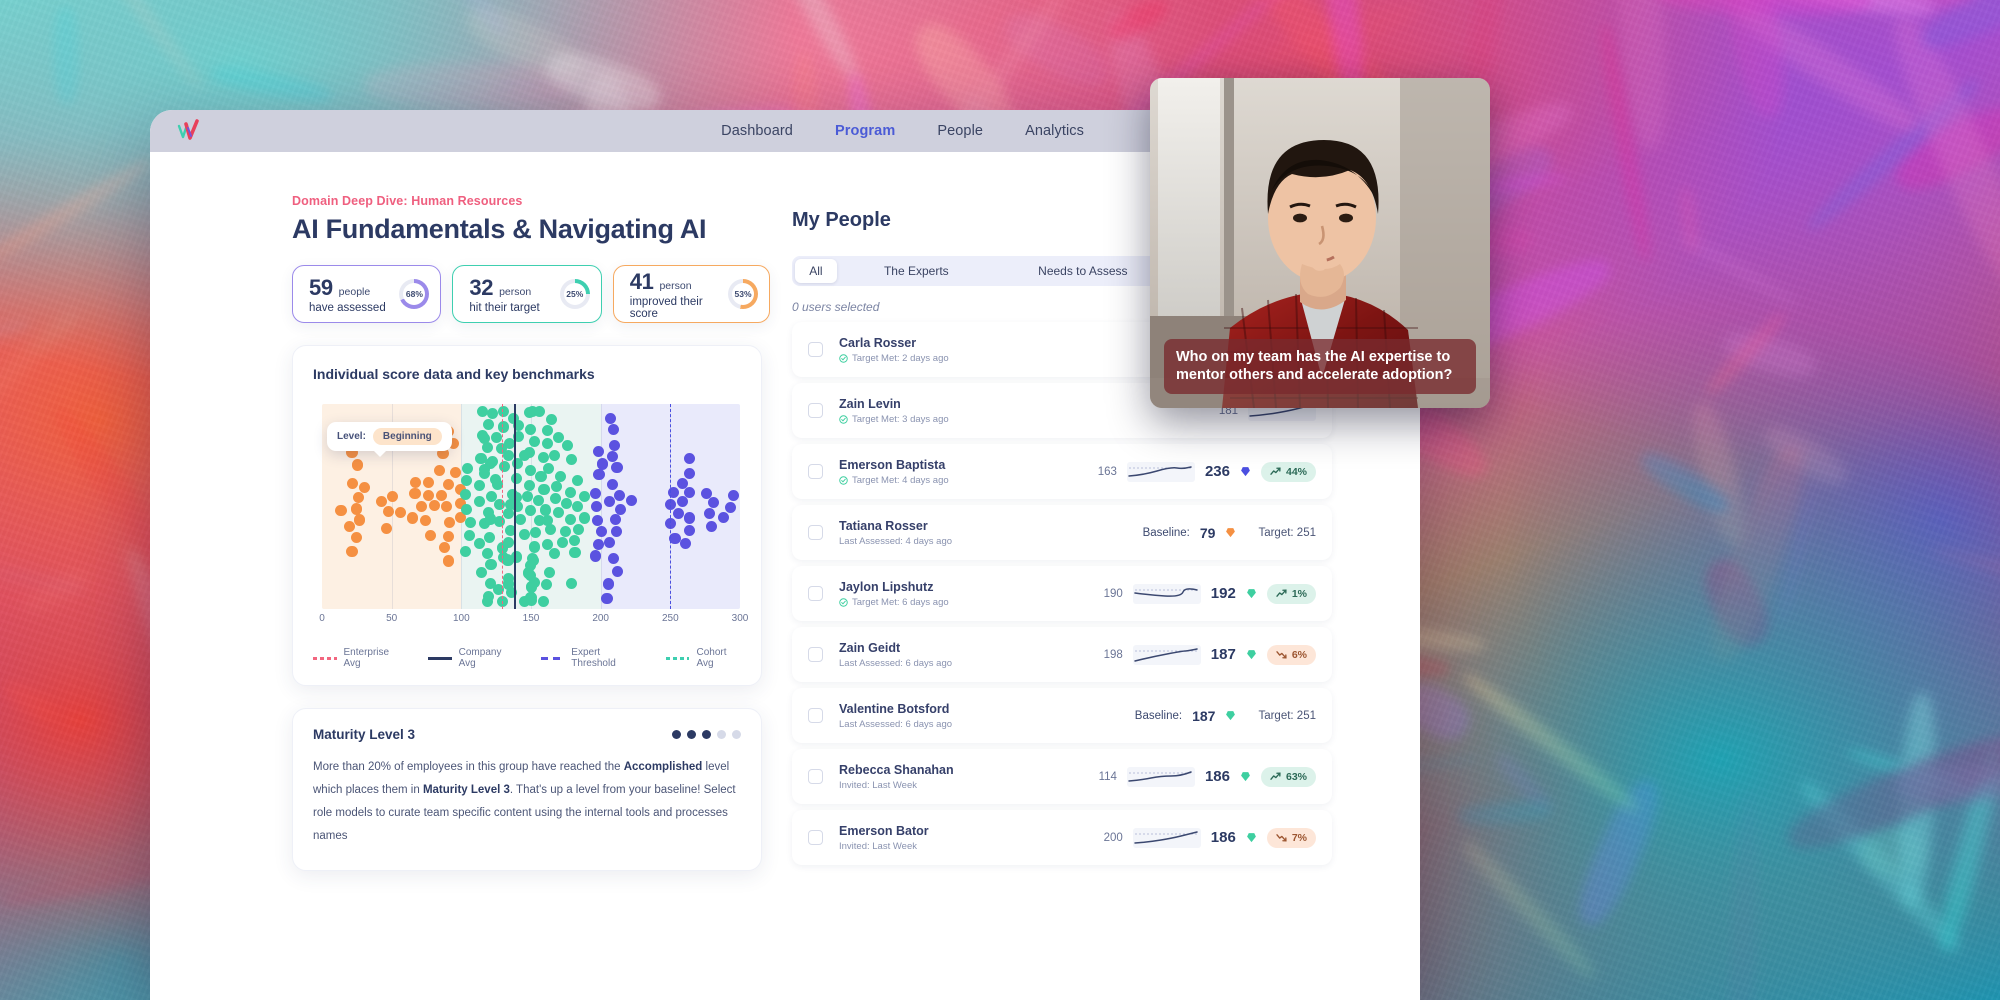 The image size is (2000, 1000). I want to click on nav-link-people: People, so click(960, 131).